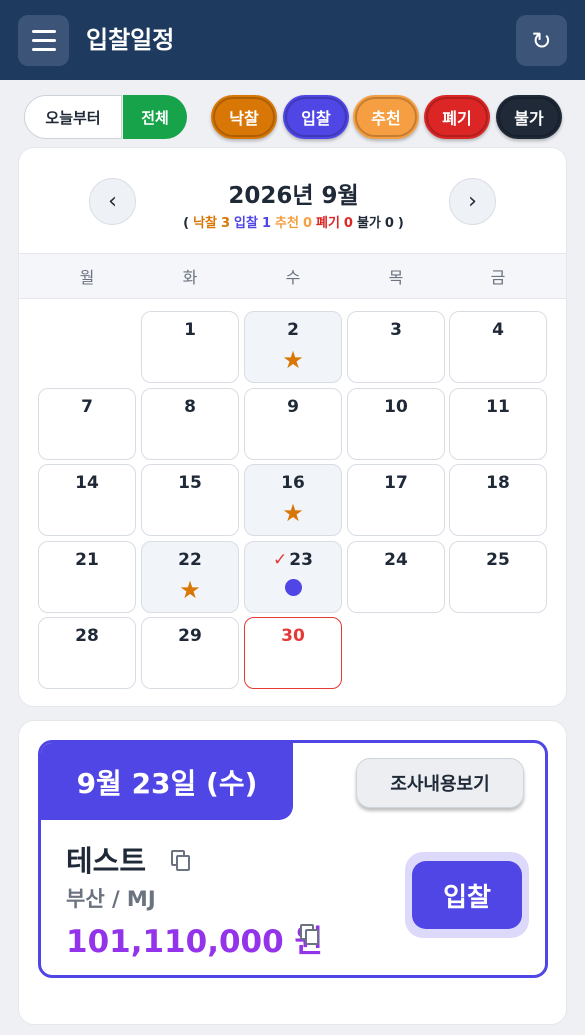 The width and height of the screenshot is (585, 1035). Describe the element at coordinates (106, 861) in the screenshot. I see `event-name: 테스트` at that location.